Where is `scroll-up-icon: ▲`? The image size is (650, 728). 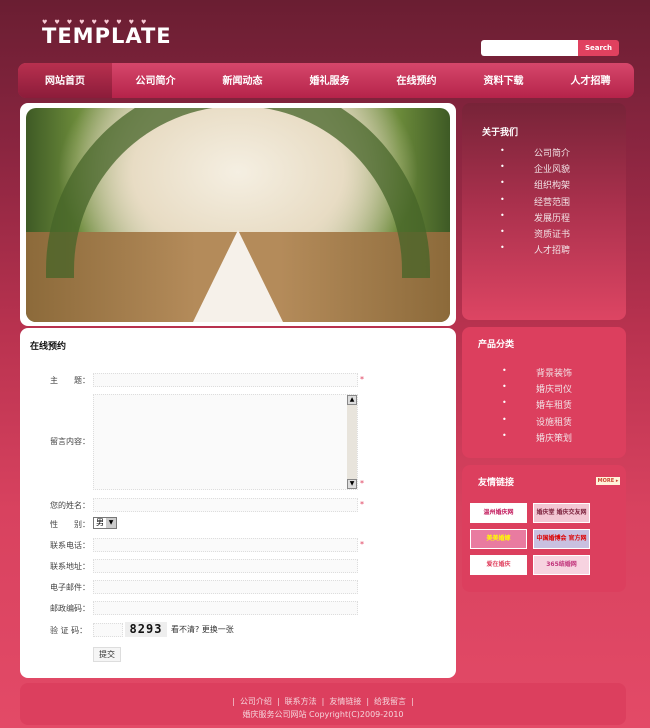 scroll-up-icon: ▲ is located at coordinates (352, 400).